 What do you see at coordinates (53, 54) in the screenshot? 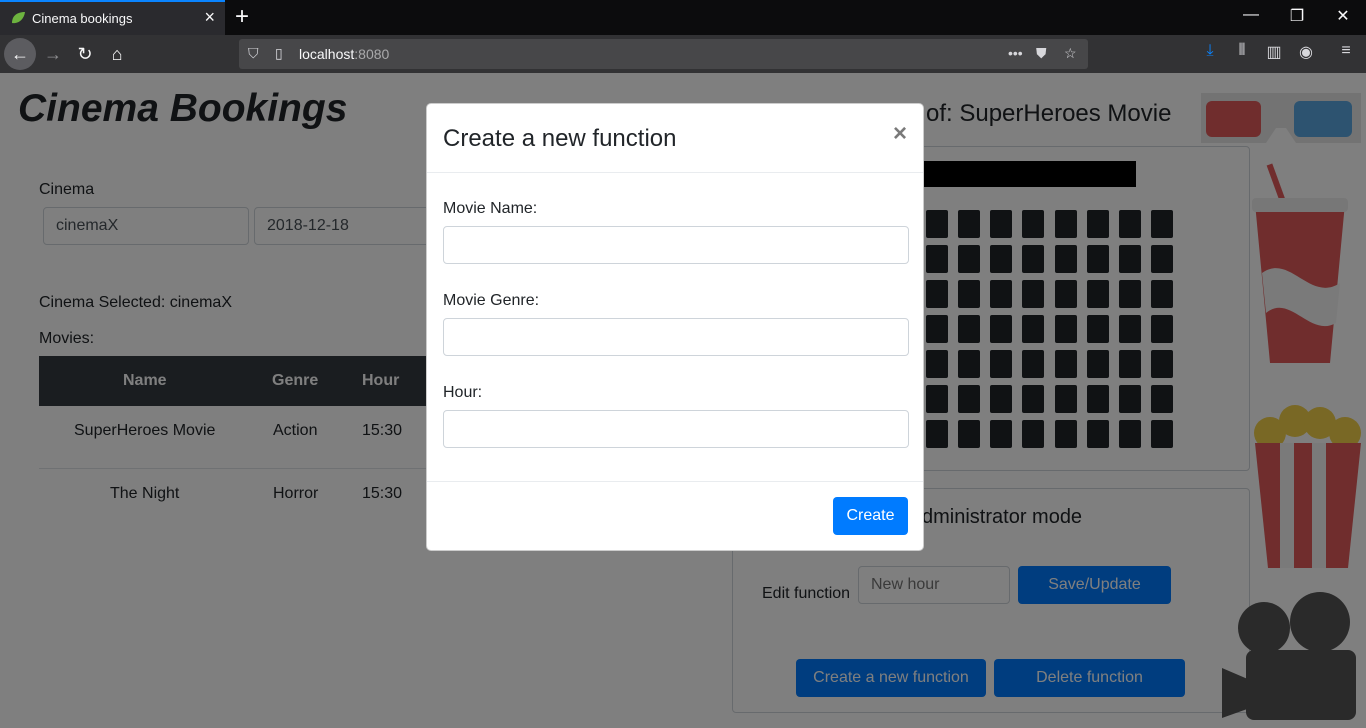
I see `forward-icon: →` at bounding box center [53, 54].